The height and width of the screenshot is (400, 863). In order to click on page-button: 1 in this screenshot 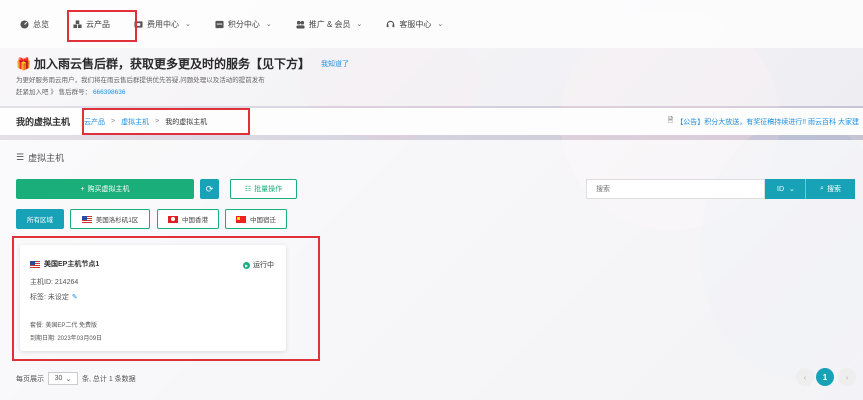, I will do `click(825, 377)`.